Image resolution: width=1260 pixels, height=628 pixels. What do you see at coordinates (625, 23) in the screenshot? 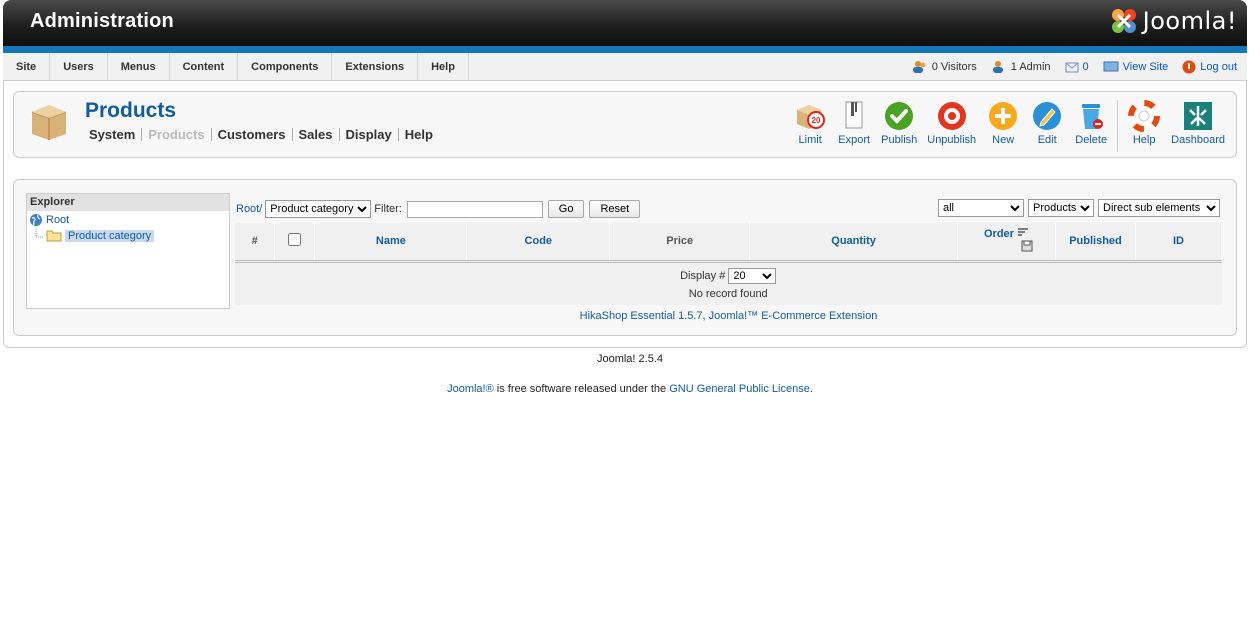
I see `admin-header: Administration Joomla!` at bounding box center [625, 23].